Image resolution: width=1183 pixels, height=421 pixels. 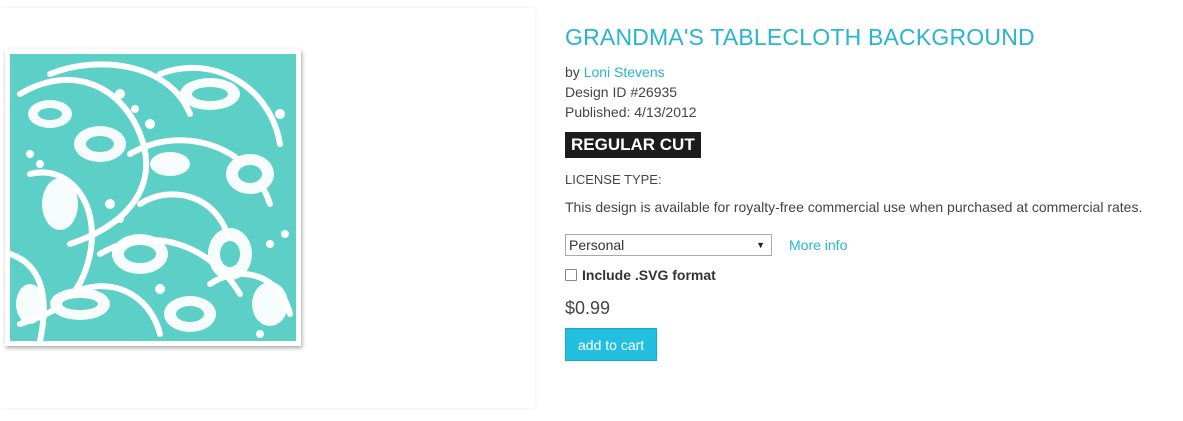 I want to click on by-prefix: by, so click(x=572, y=72).